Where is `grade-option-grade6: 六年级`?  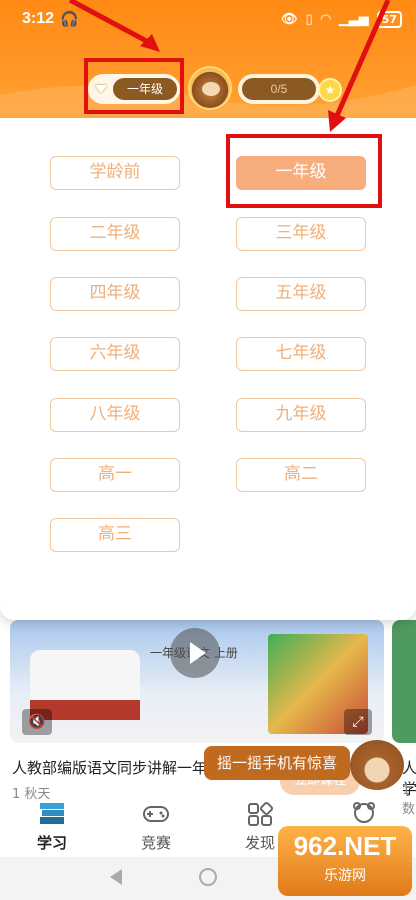 grade-option-grade6: 六年级 is located at coordinates (115, 354).